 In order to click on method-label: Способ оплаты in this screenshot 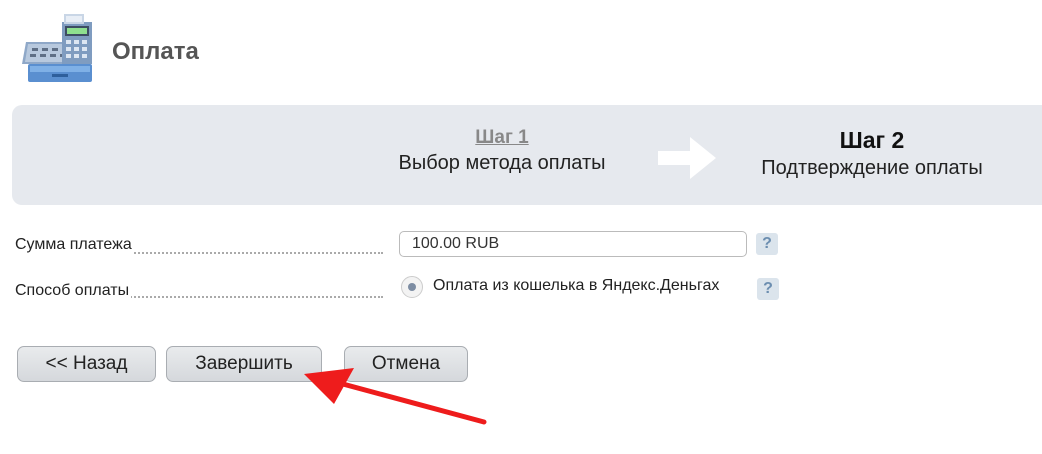, I will do `click(73, 291)`.